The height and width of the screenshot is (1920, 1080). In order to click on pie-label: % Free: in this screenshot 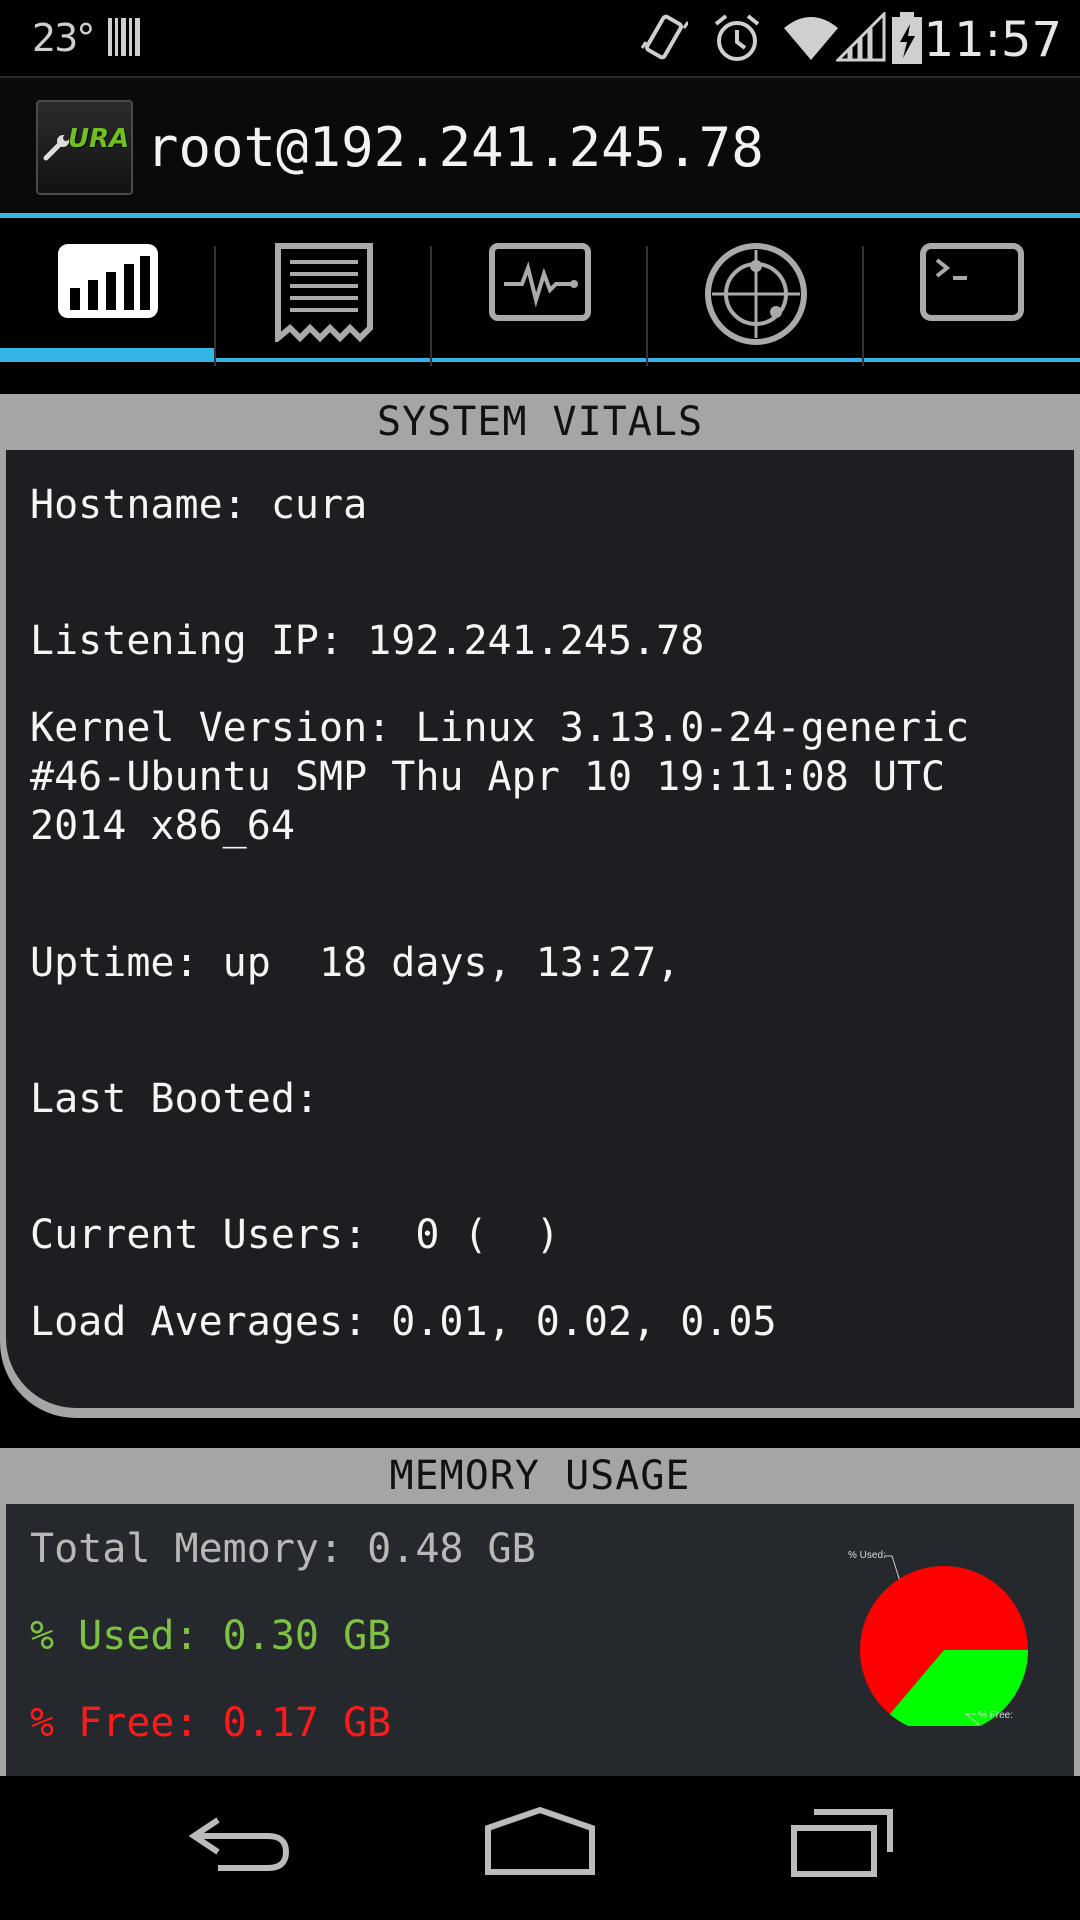, I will do `click(995, 1715)`.